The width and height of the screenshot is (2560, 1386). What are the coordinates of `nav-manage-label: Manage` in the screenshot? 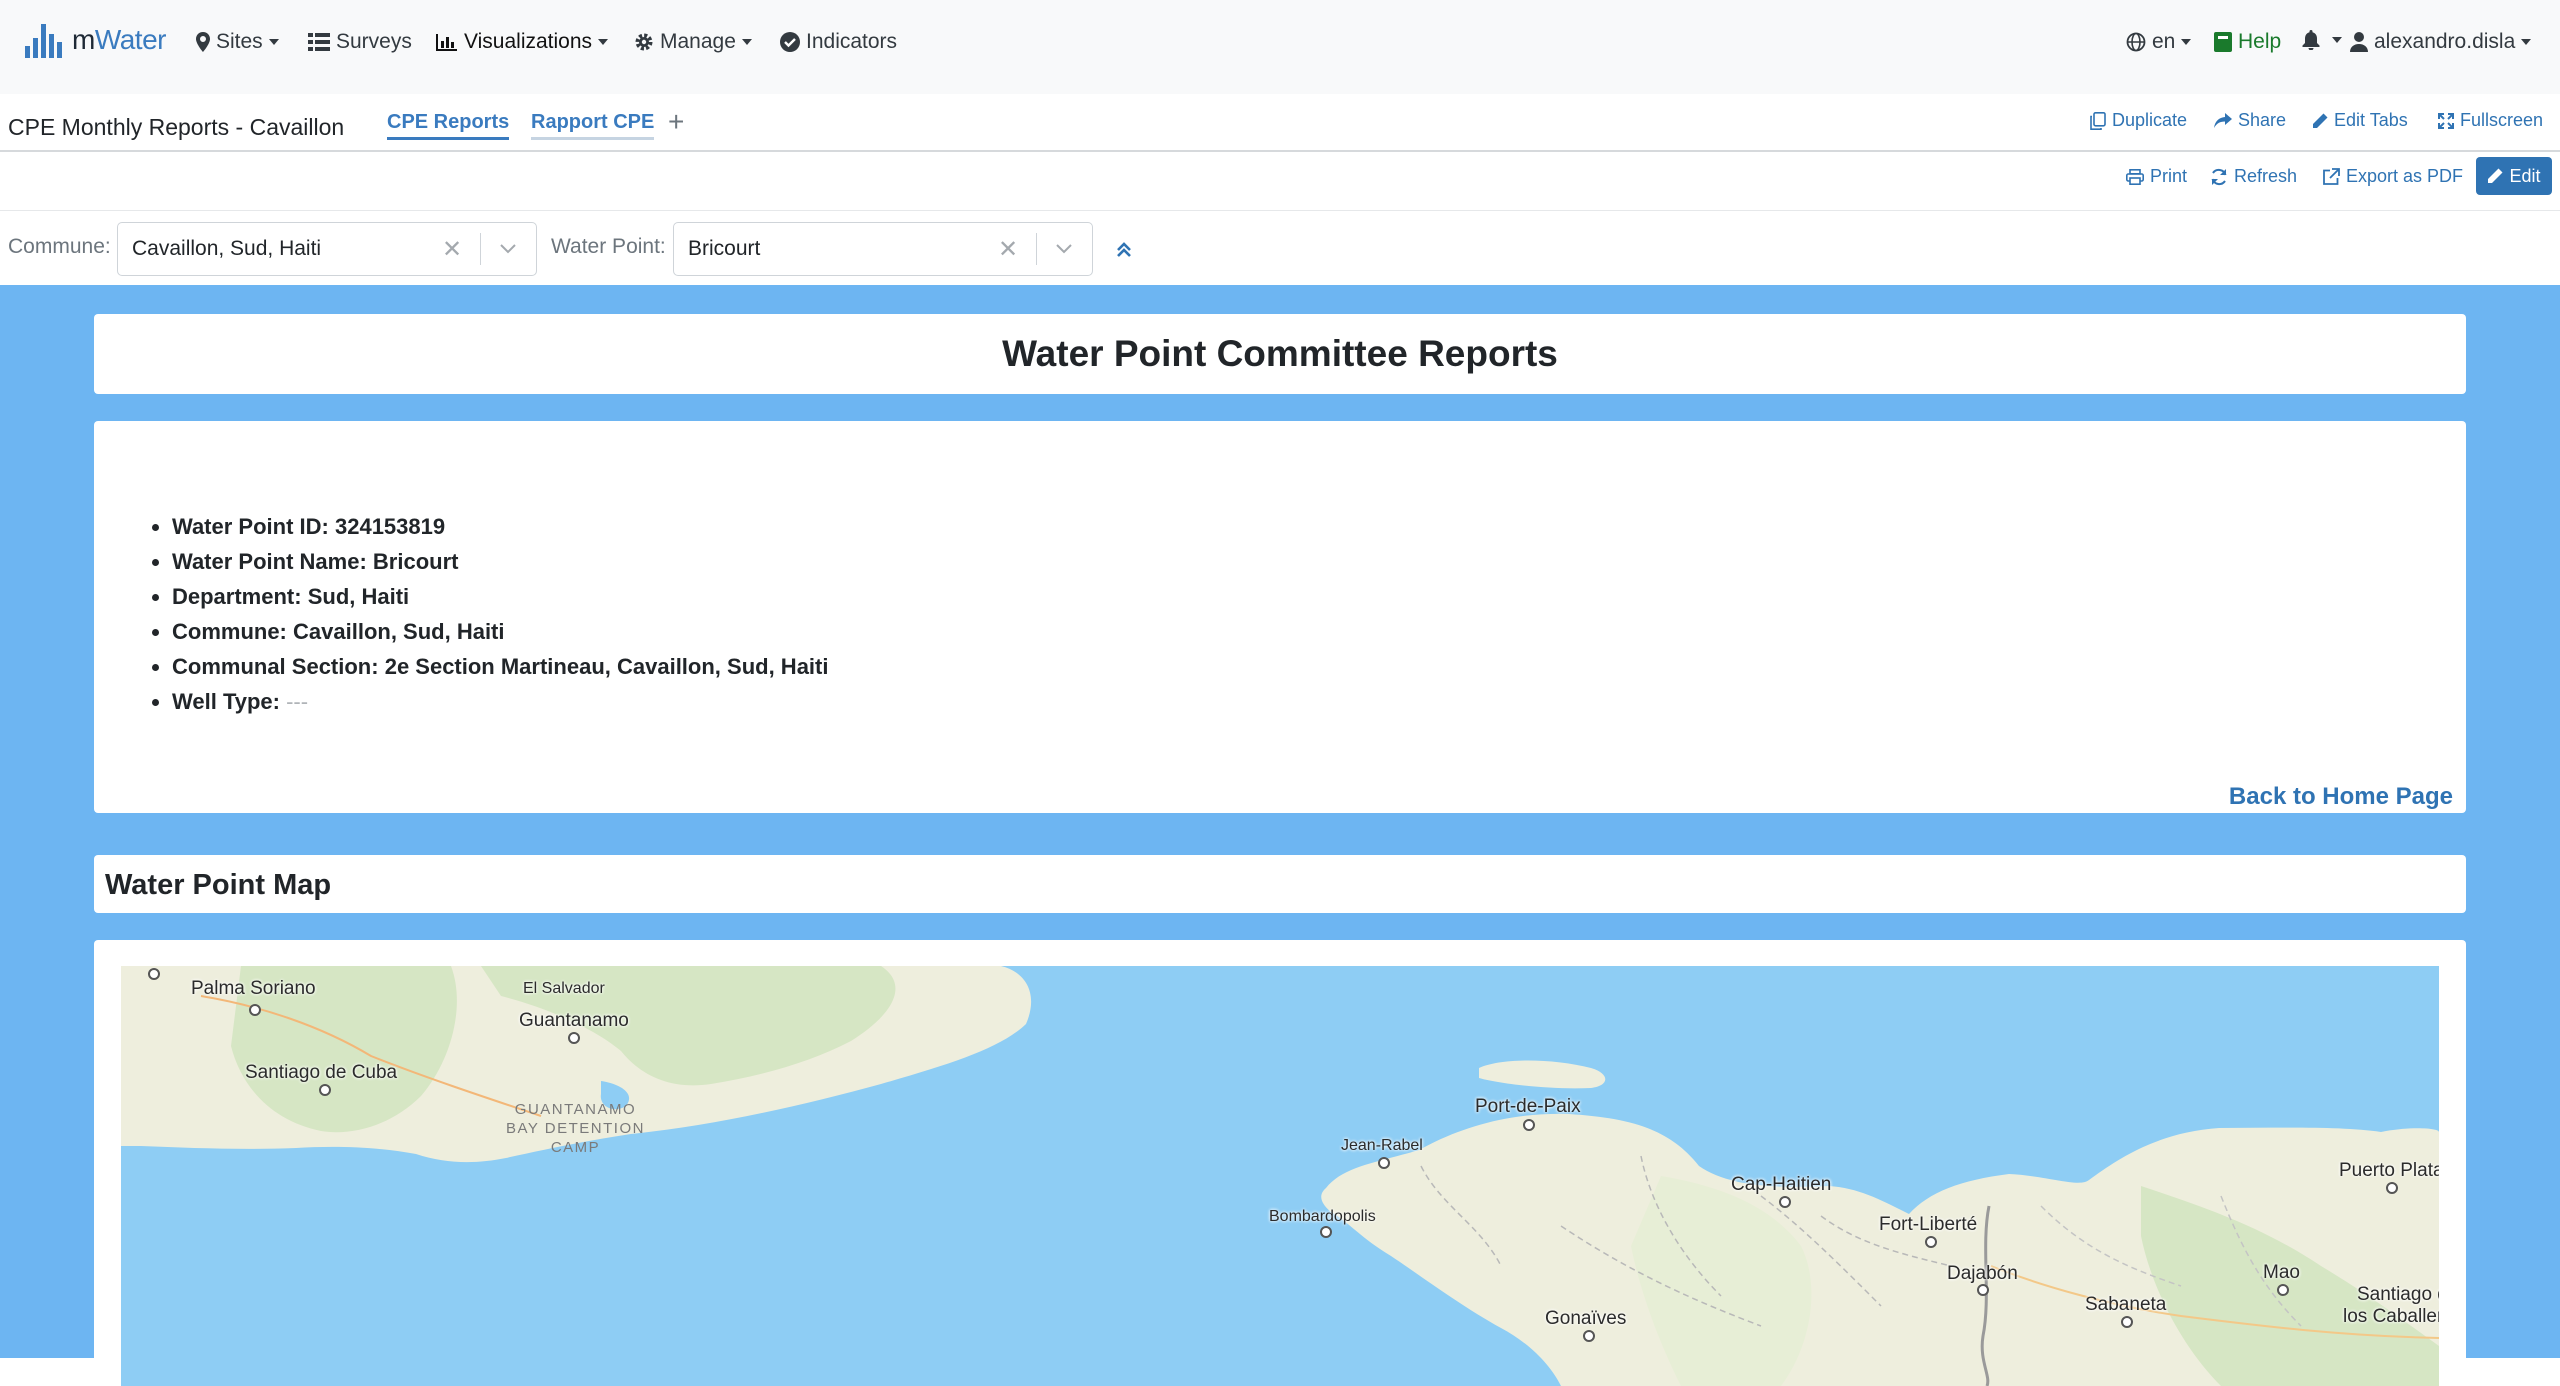 It's located at (698, 41).